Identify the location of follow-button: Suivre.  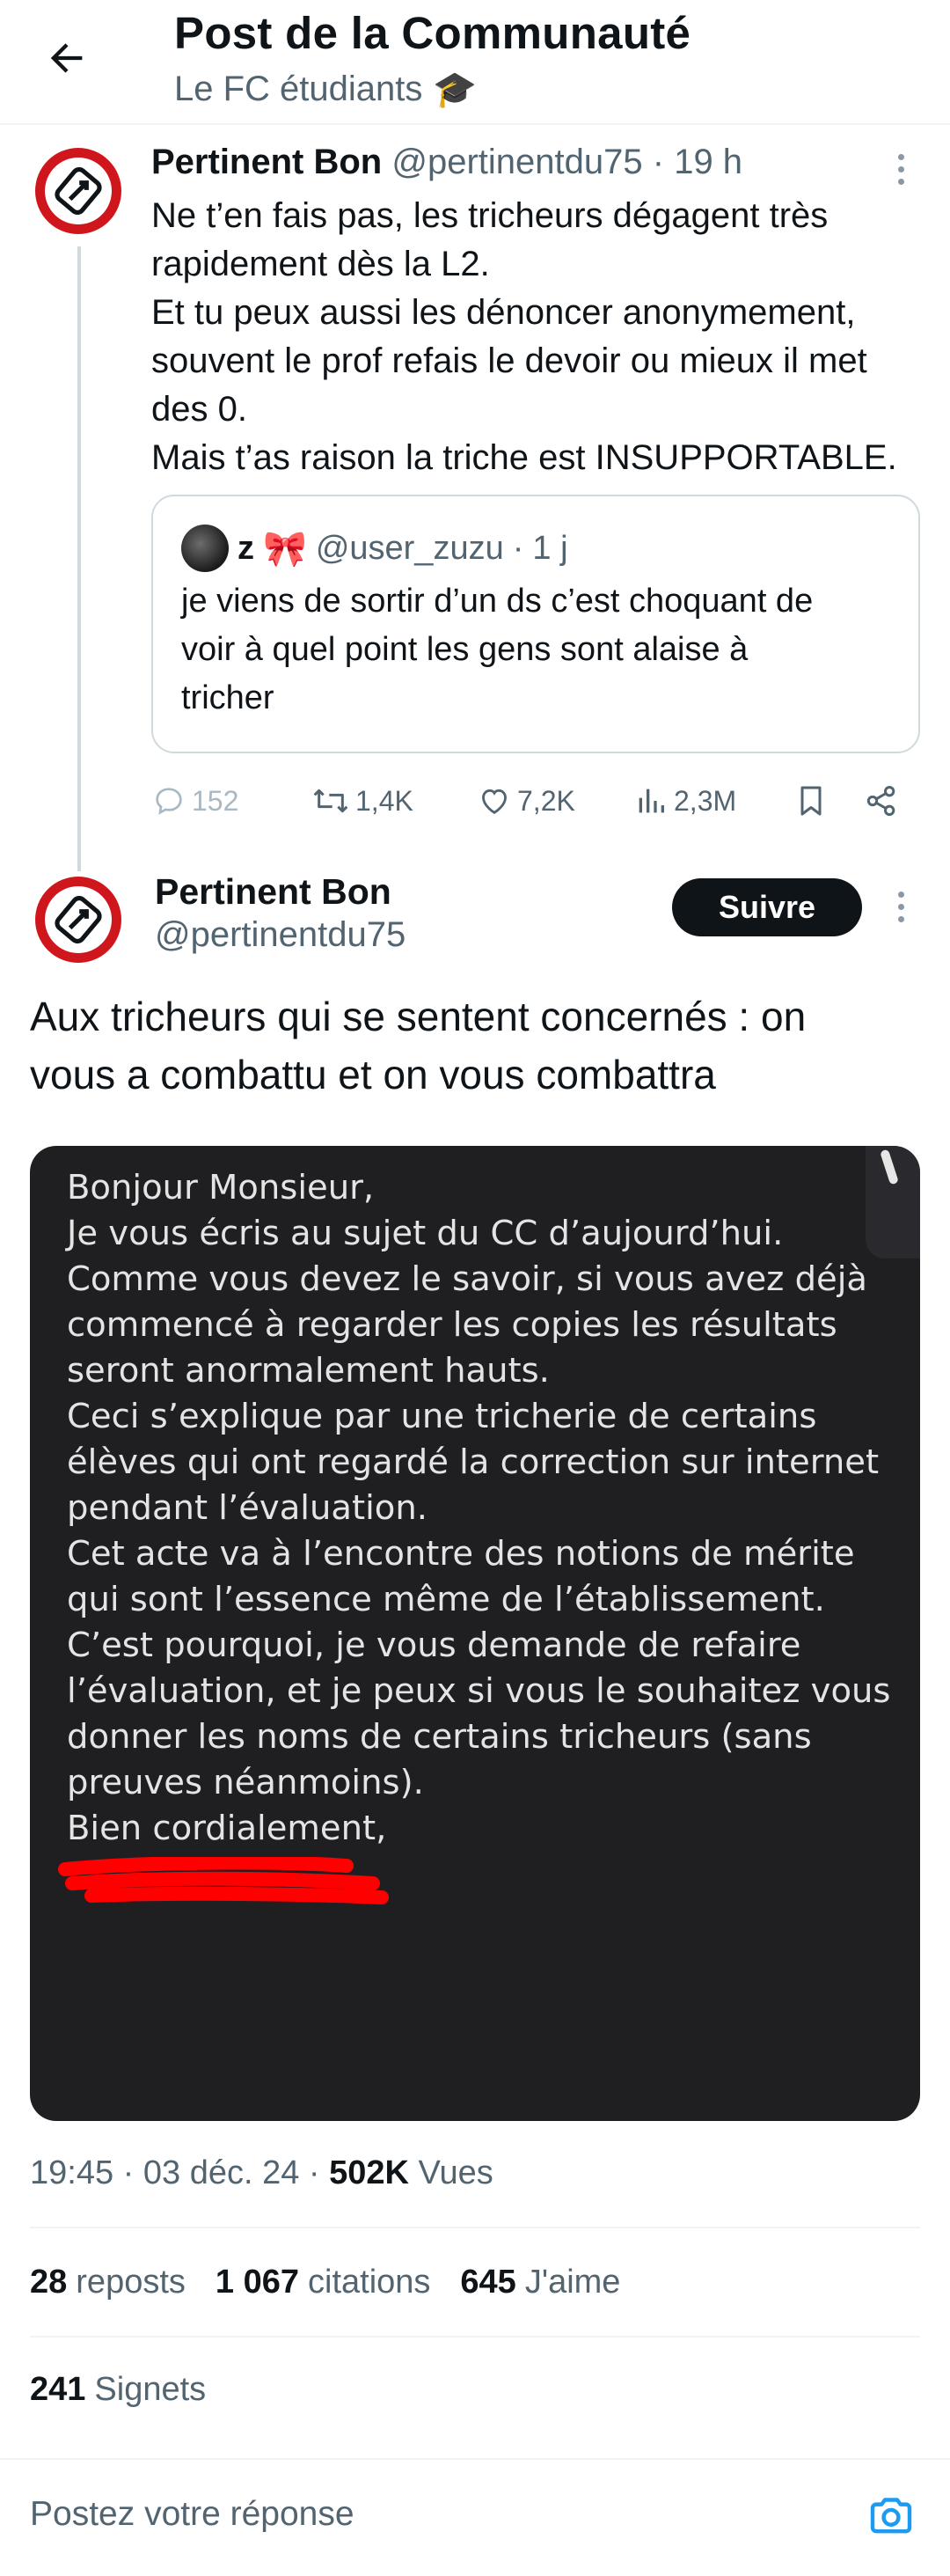
(767, 907).